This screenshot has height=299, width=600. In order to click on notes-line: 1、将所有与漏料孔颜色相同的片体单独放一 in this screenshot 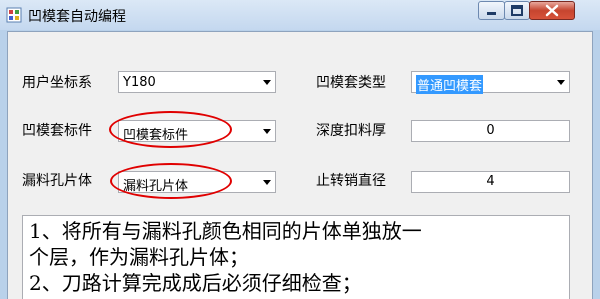, I will do `click(225, 231)`.